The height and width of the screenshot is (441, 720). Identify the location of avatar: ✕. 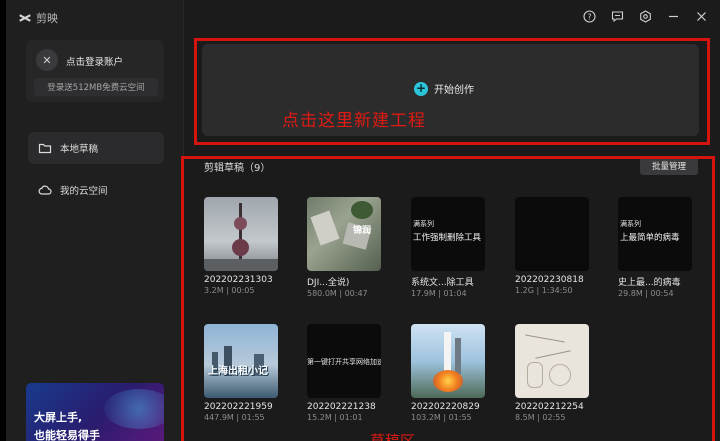
(47, 60).